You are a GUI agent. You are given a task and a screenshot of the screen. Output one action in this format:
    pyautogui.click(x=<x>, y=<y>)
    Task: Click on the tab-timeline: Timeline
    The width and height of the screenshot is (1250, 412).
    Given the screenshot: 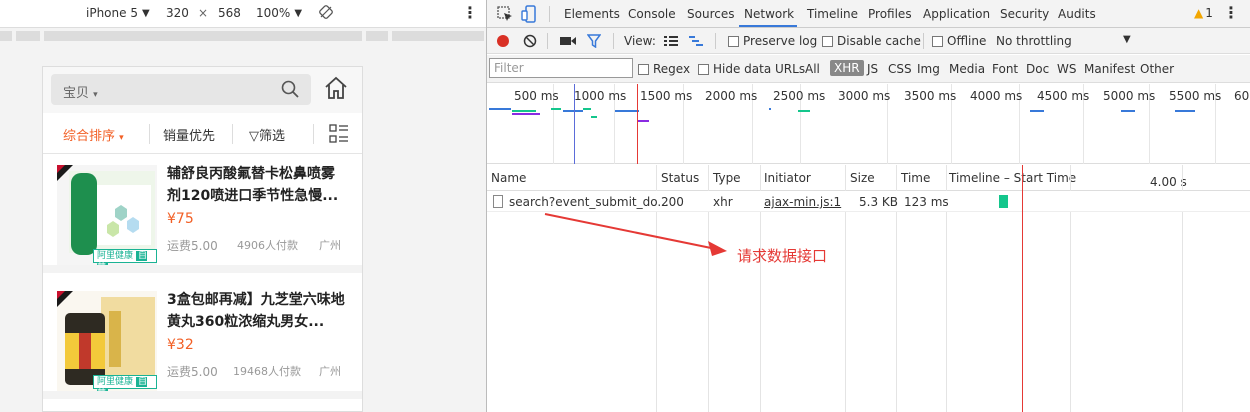 What is the action you would take?
    pyautogui.click(x=832, y=14)
    